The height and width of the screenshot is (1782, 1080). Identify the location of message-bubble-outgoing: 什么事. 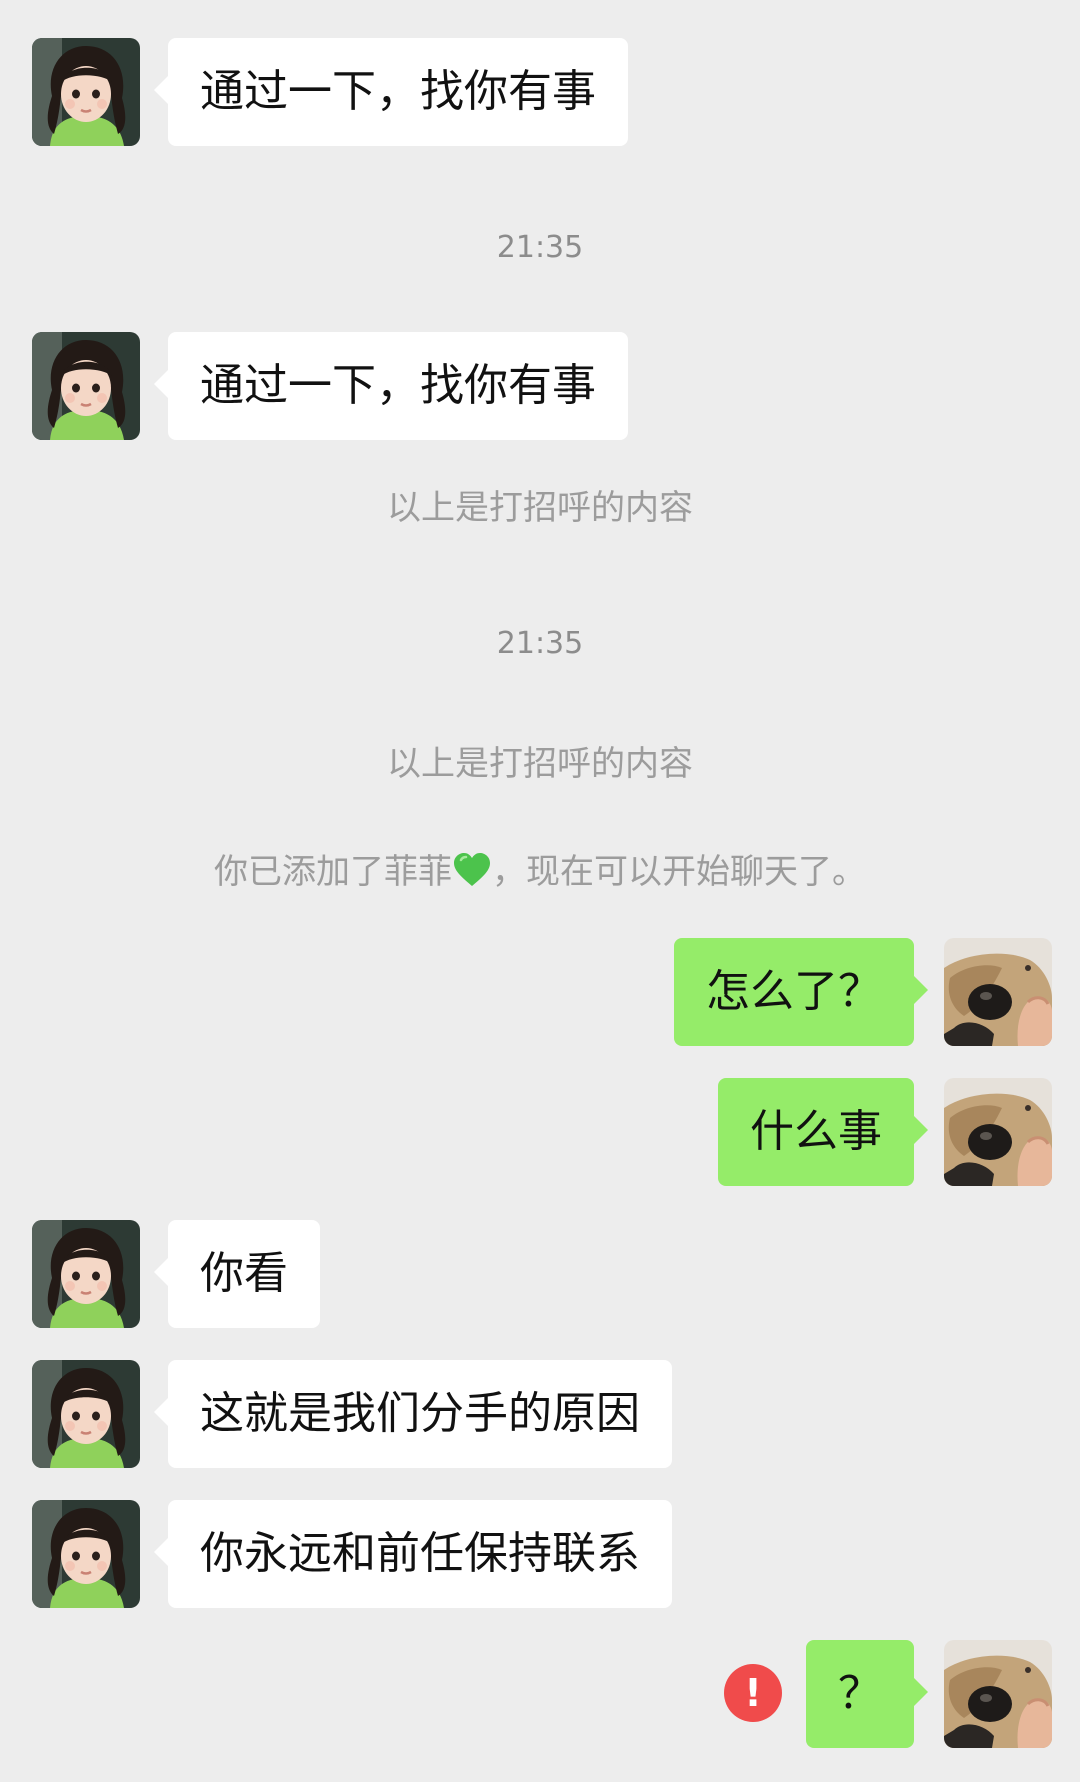
(823, 1132).